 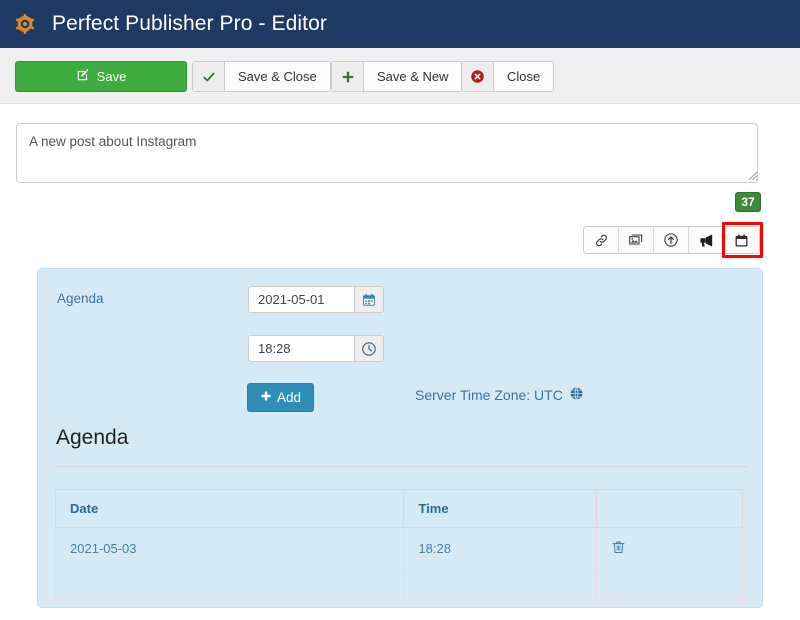 I want to click on save-and-close-label: Save & Close, so click(x=277, y=76).